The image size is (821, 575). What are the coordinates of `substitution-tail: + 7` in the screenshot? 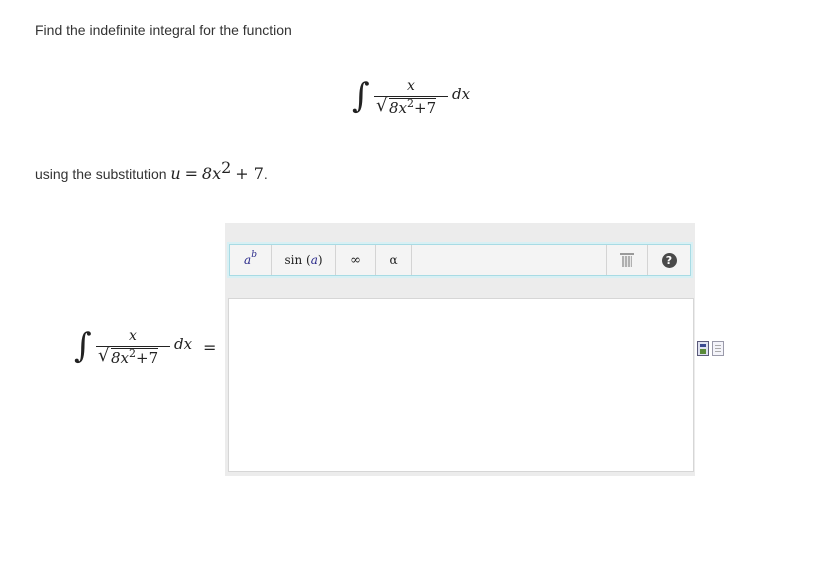 It's located at (249, 173).